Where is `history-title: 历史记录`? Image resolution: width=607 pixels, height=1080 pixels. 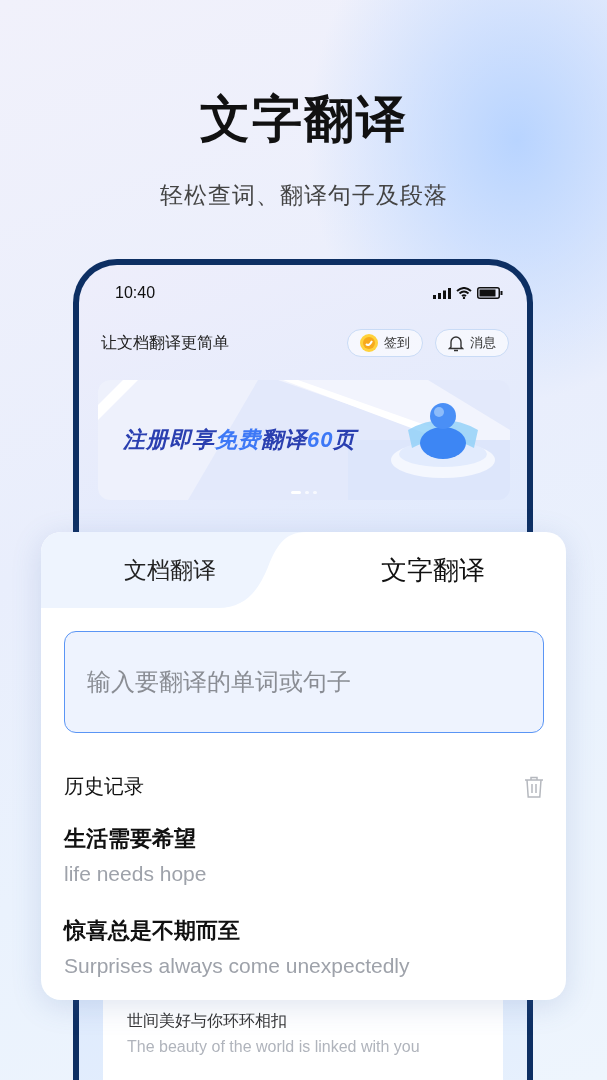 history-title: 历史记录 is located at coordinates (104, 786).